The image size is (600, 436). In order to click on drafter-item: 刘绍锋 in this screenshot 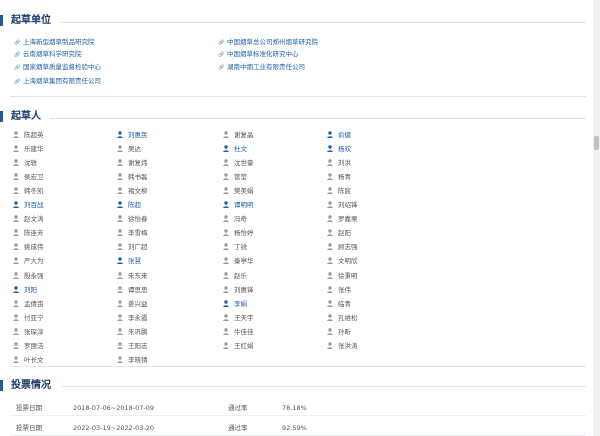, I will do `click(342, 204)`.